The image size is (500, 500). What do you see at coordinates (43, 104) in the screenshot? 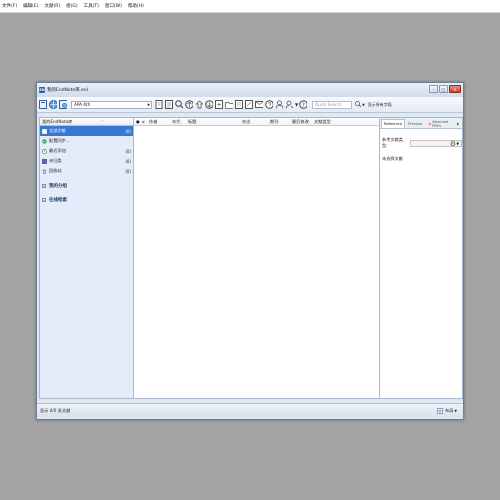
I see `local-library-icon` at bounding box center [43, 104].